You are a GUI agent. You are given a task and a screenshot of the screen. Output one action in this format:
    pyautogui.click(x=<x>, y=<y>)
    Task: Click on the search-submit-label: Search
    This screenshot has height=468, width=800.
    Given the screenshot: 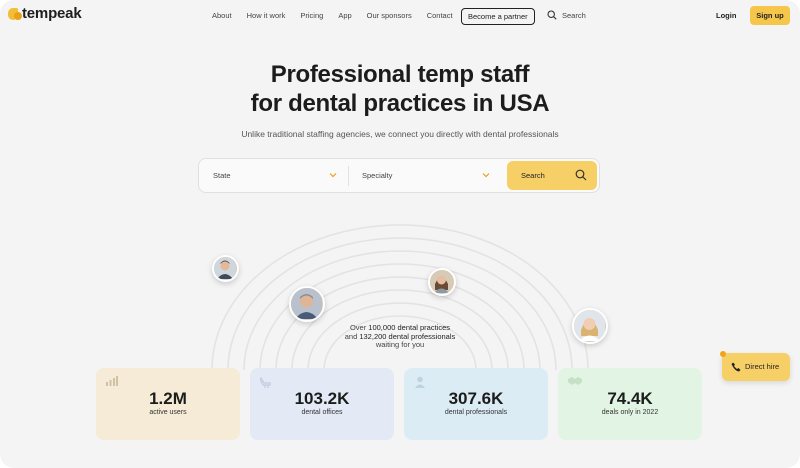 What is the action you would take?
    pyautogui.click(x=533, y=175)
    